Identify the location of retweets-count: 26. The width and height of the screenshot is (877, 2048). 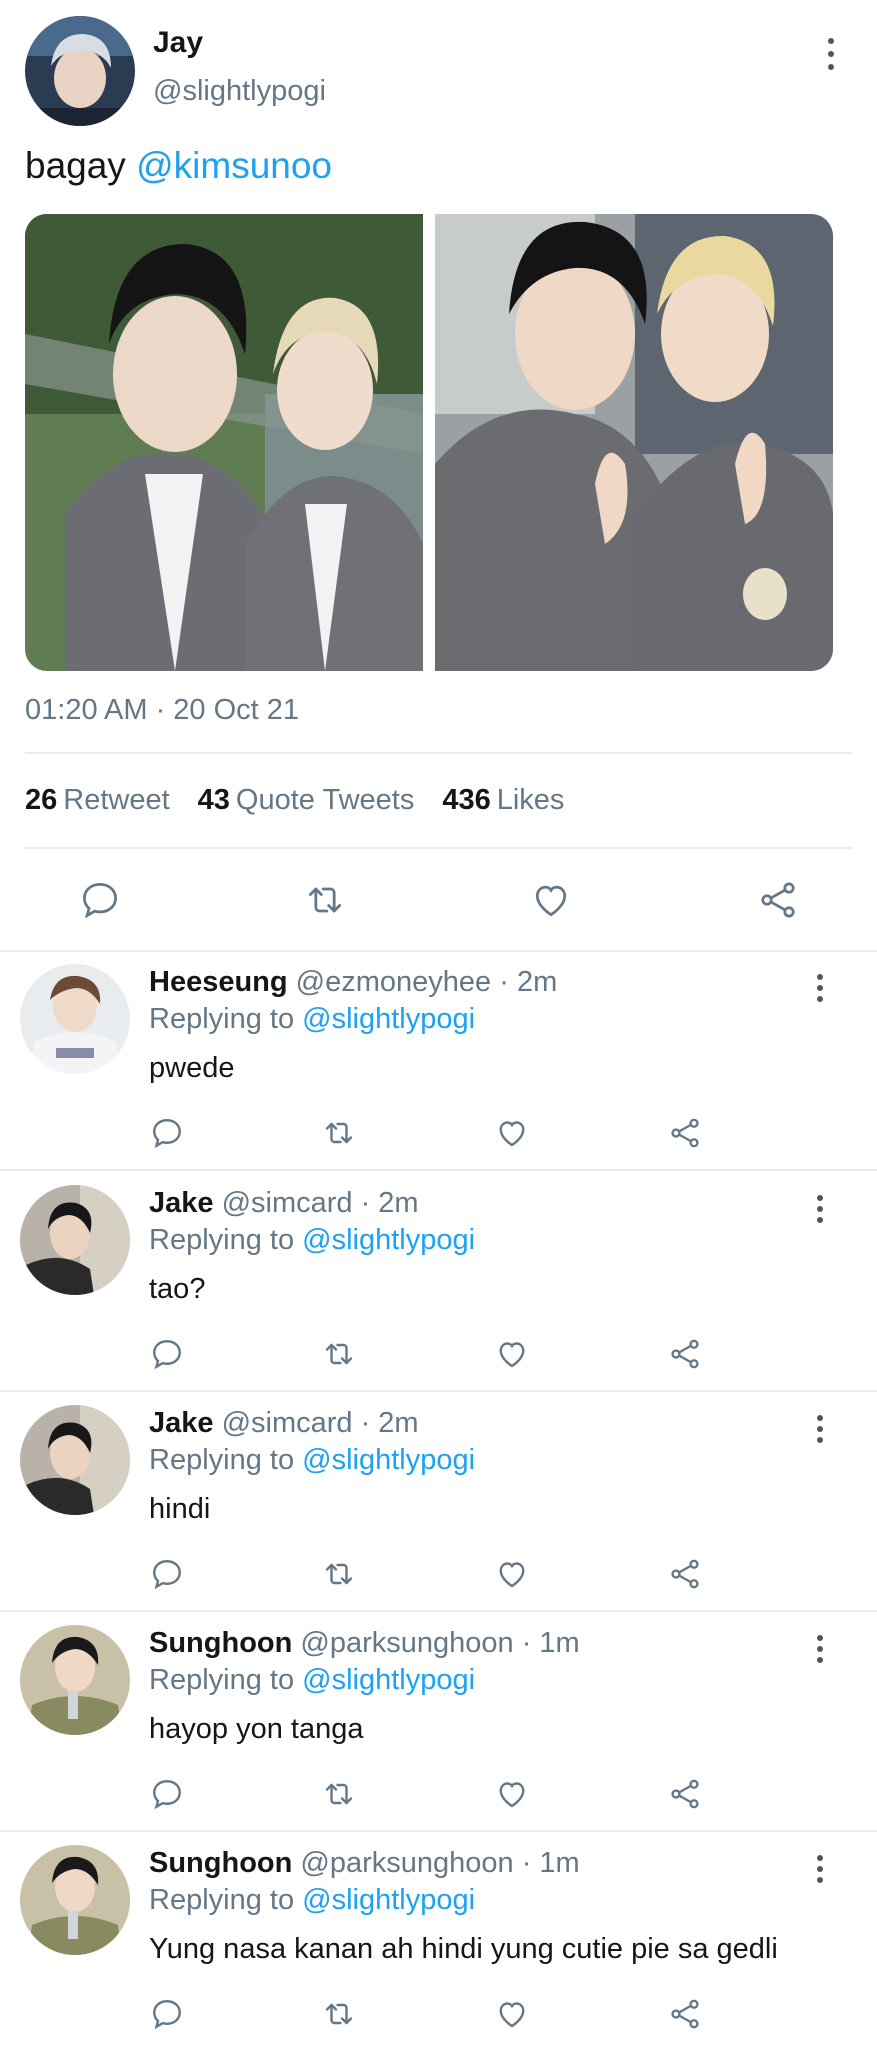
(41, 800).